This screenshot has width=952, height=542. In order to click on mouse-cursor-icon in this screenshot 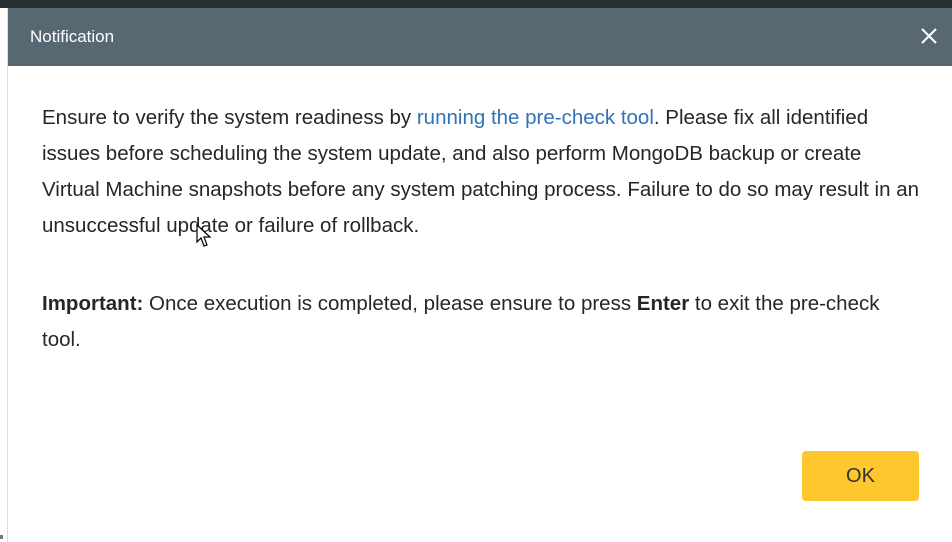, I will do `click(204, 235)`.